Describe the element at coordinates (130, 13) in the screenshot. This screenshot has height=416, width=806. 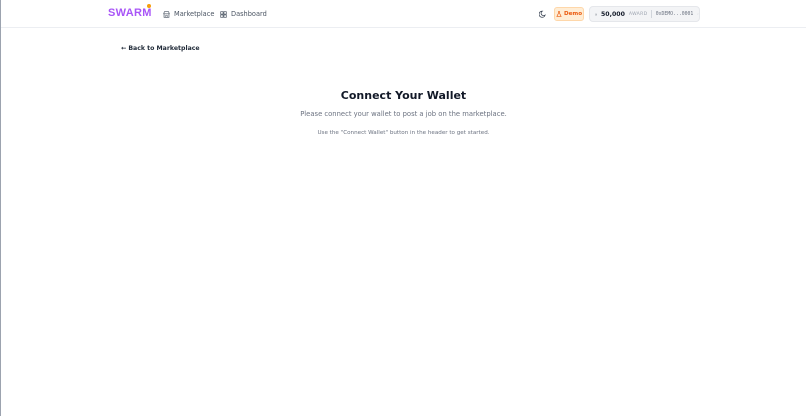
I see `swarm-logo: SWARM` at that location.